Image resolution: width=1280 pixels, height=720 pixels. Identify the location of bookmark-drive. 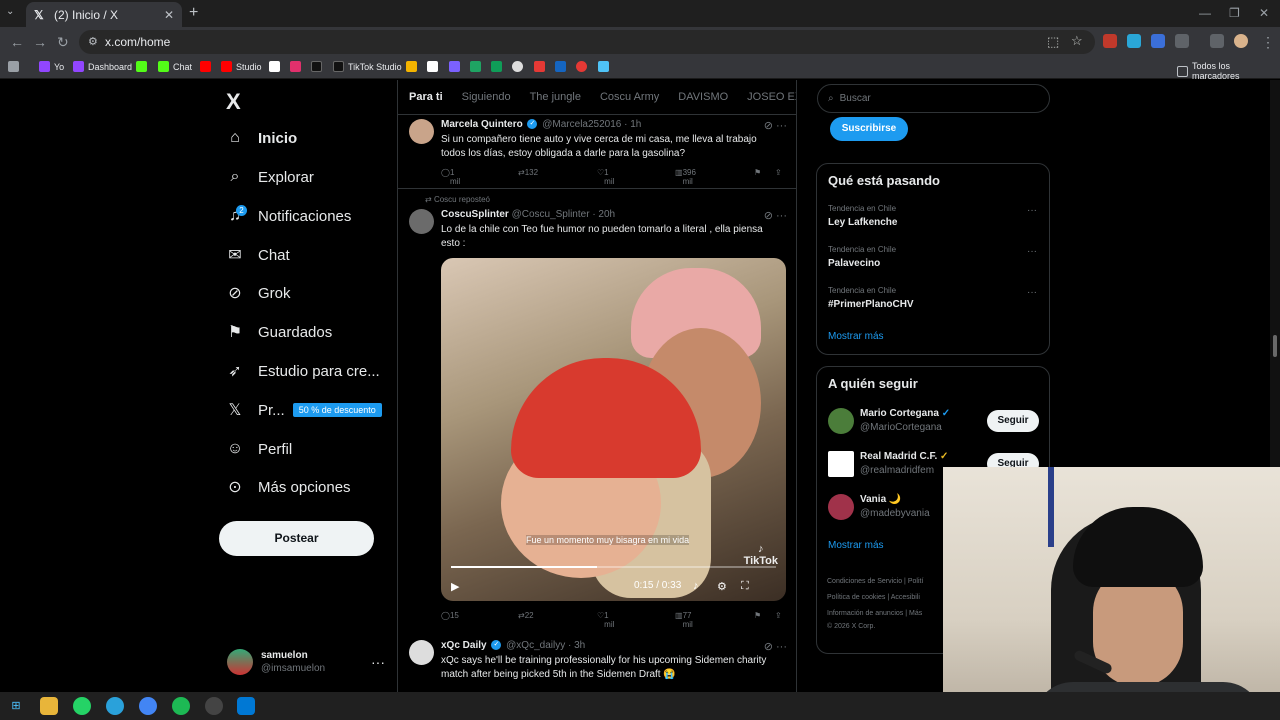
(413, 66).